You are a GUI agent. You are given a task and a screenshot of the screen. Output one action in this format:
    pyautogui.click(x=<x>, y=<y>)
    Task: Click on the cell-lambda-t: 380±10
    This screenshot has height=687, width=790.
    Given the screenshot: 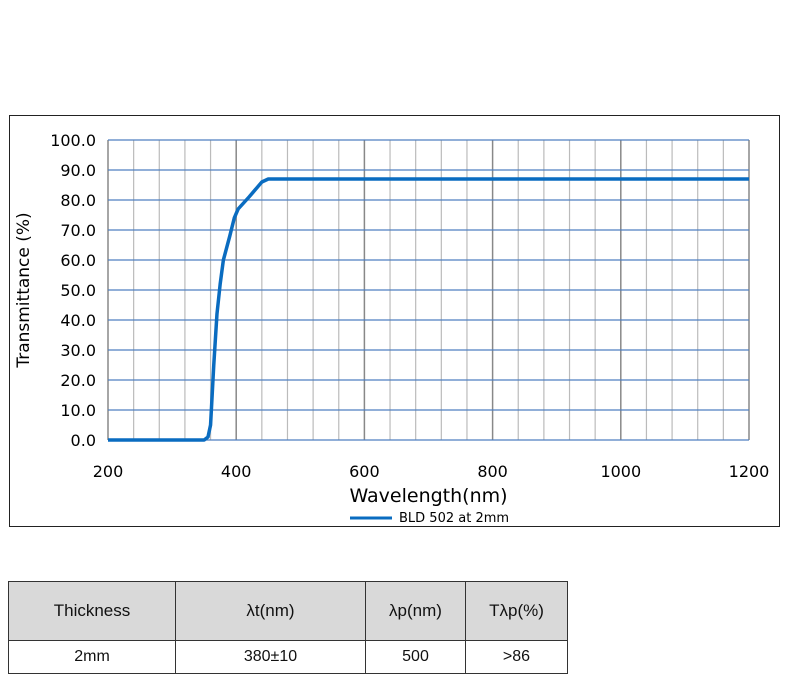 What is the action you would take?
    pyautogui.click(x=270, y=657)
    